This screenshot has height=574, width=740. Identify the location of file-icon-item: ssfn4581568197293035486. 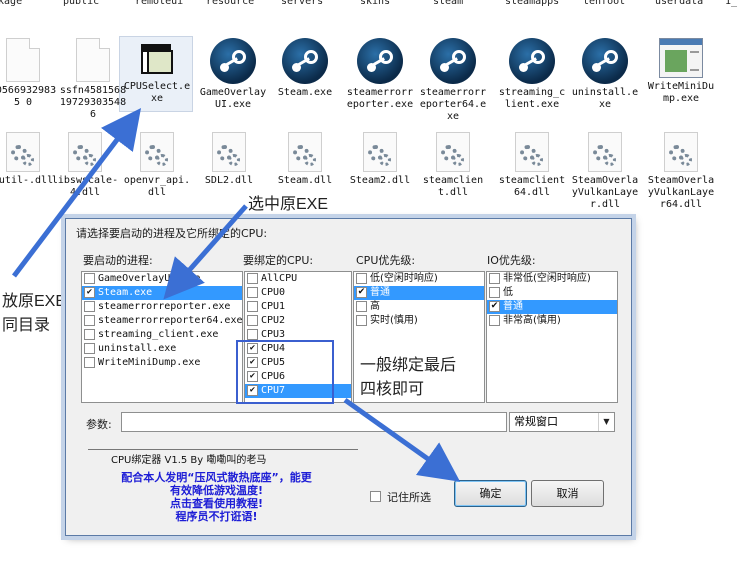
(93, 79).